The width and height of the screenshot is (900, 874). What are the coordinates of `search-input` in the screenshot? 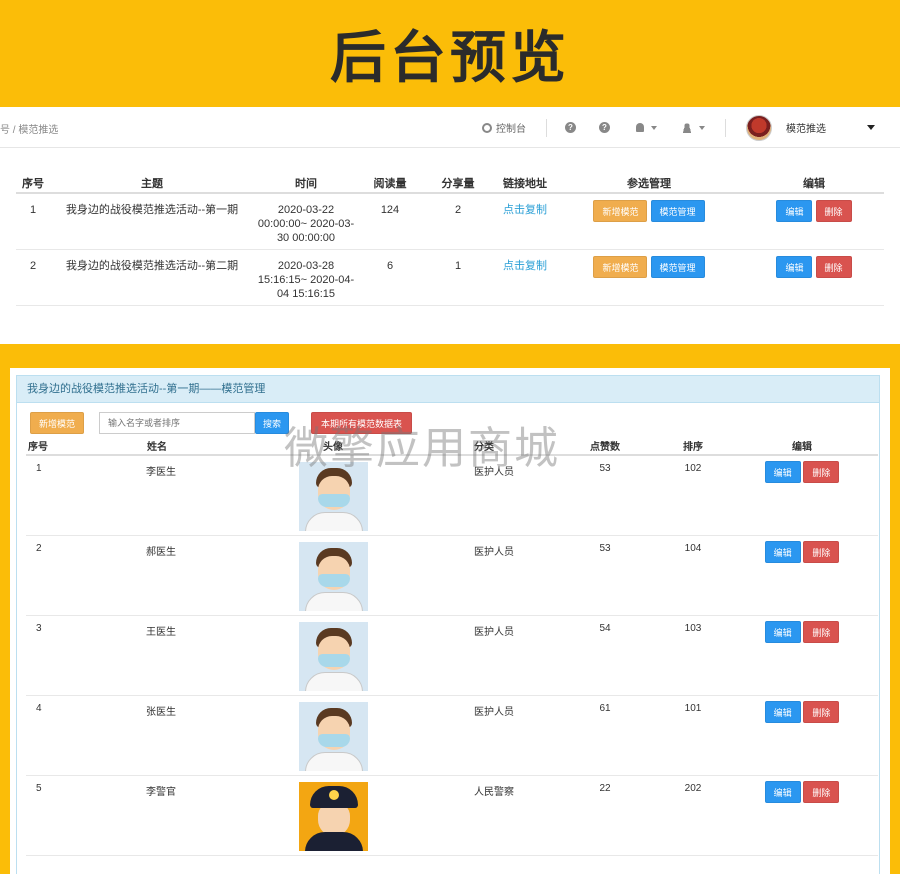 It's located at (177, 423).